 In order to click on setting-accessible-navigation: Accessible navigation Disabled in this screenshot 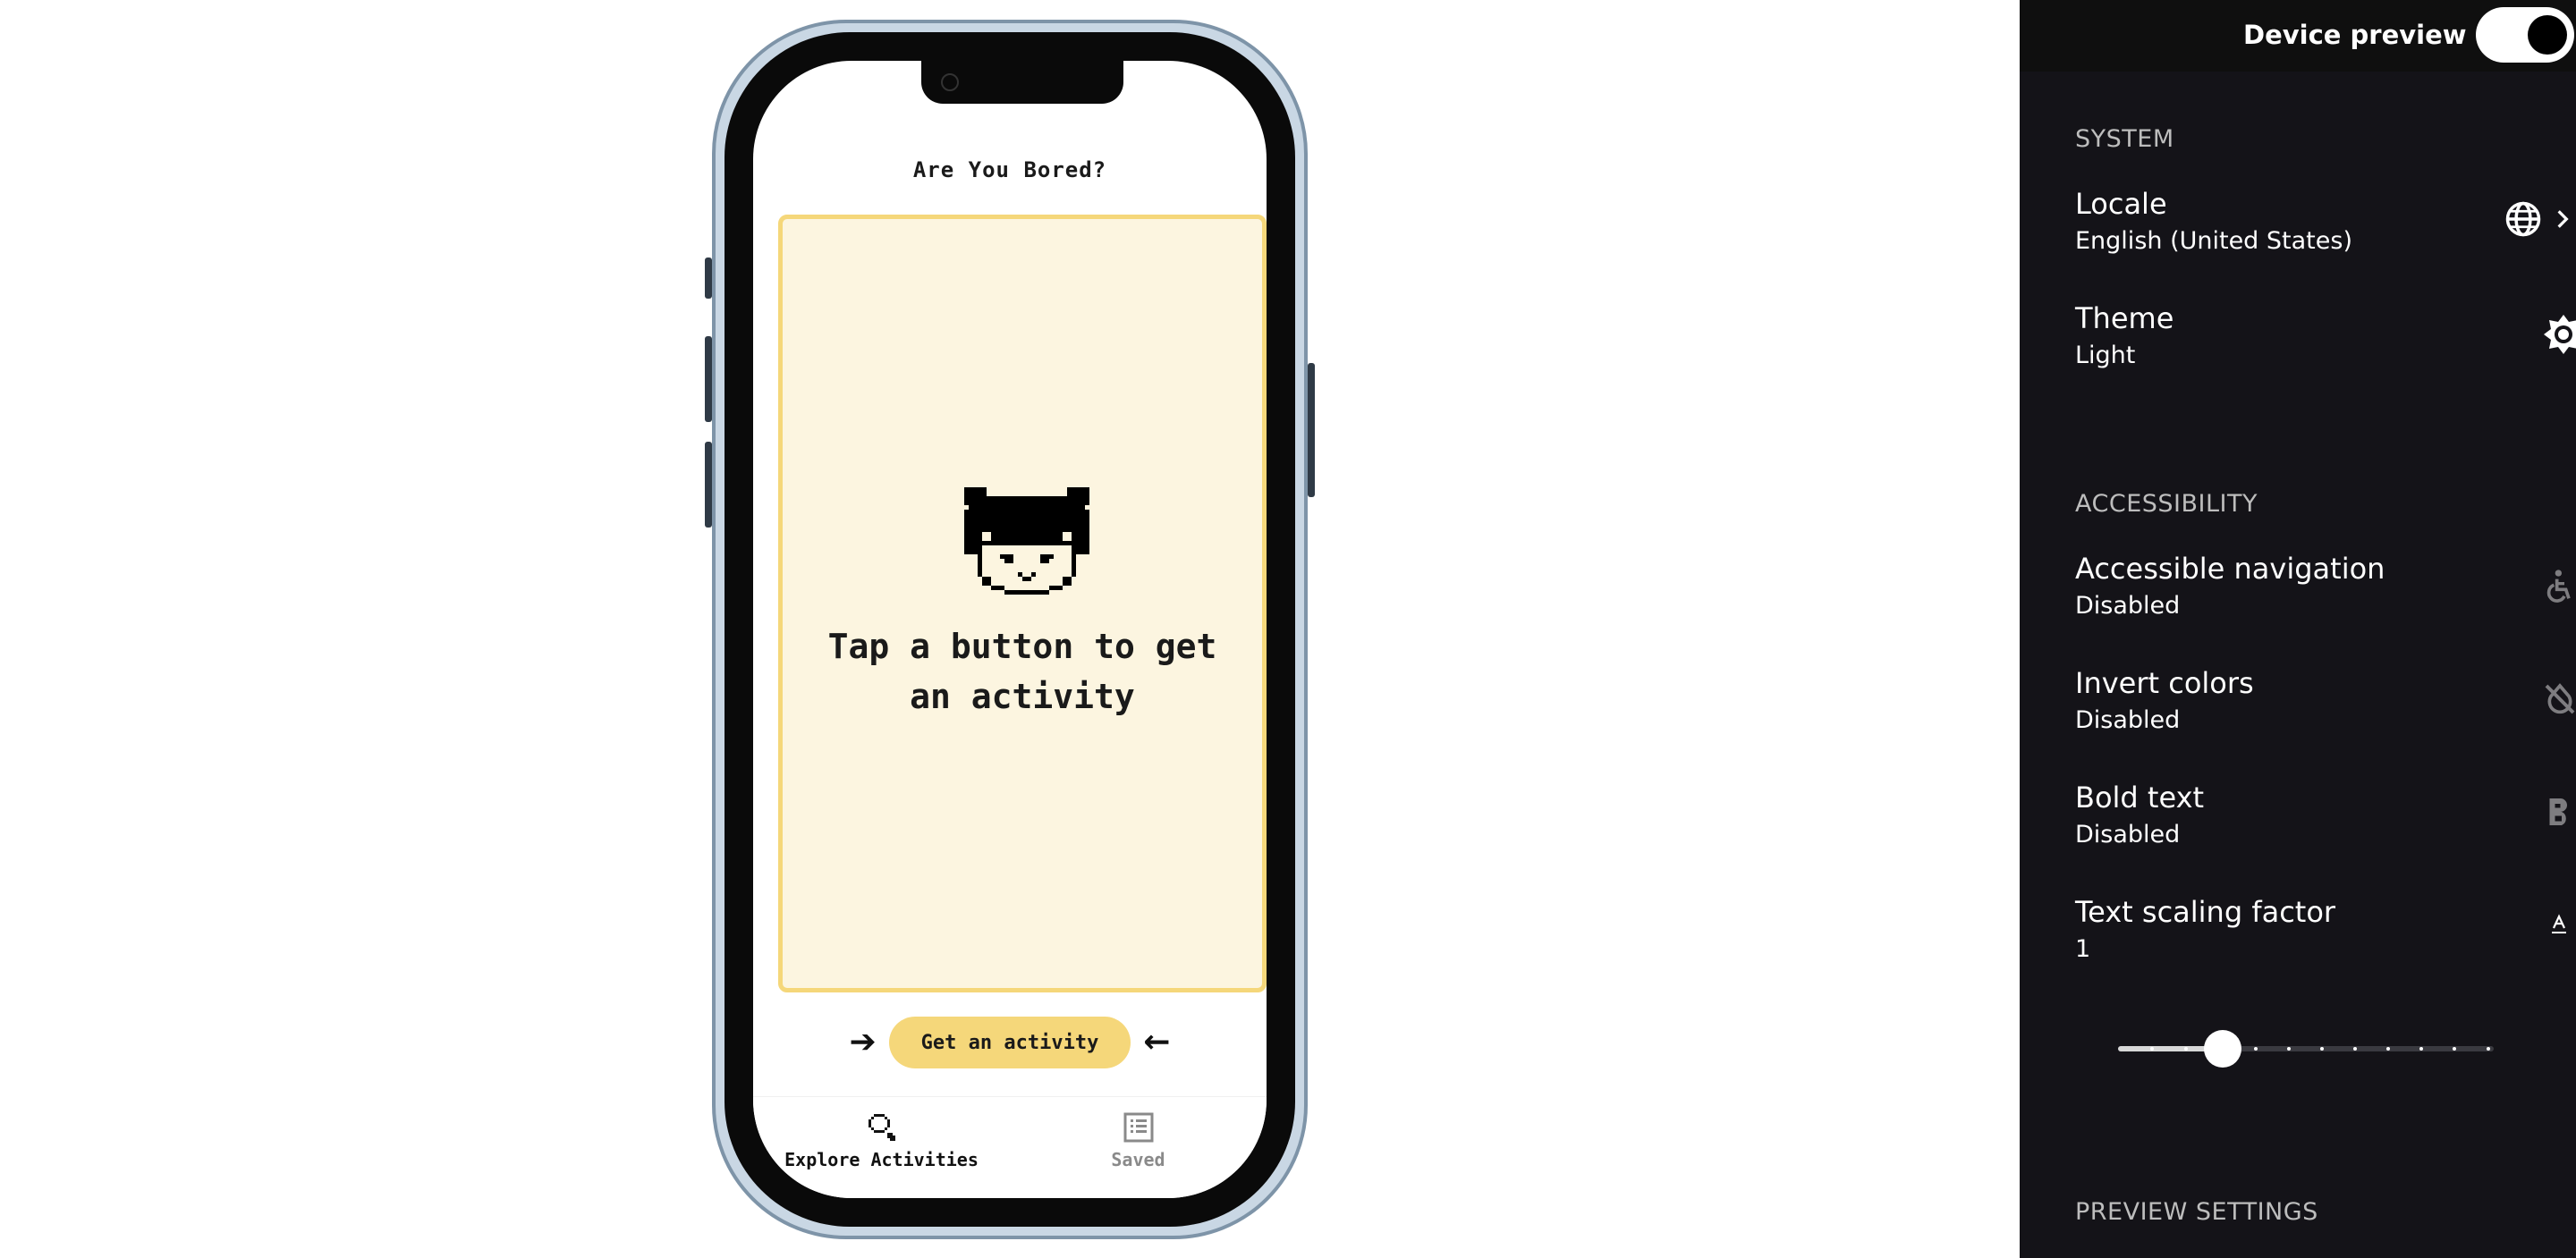, I will do `click(2325, 593)`.